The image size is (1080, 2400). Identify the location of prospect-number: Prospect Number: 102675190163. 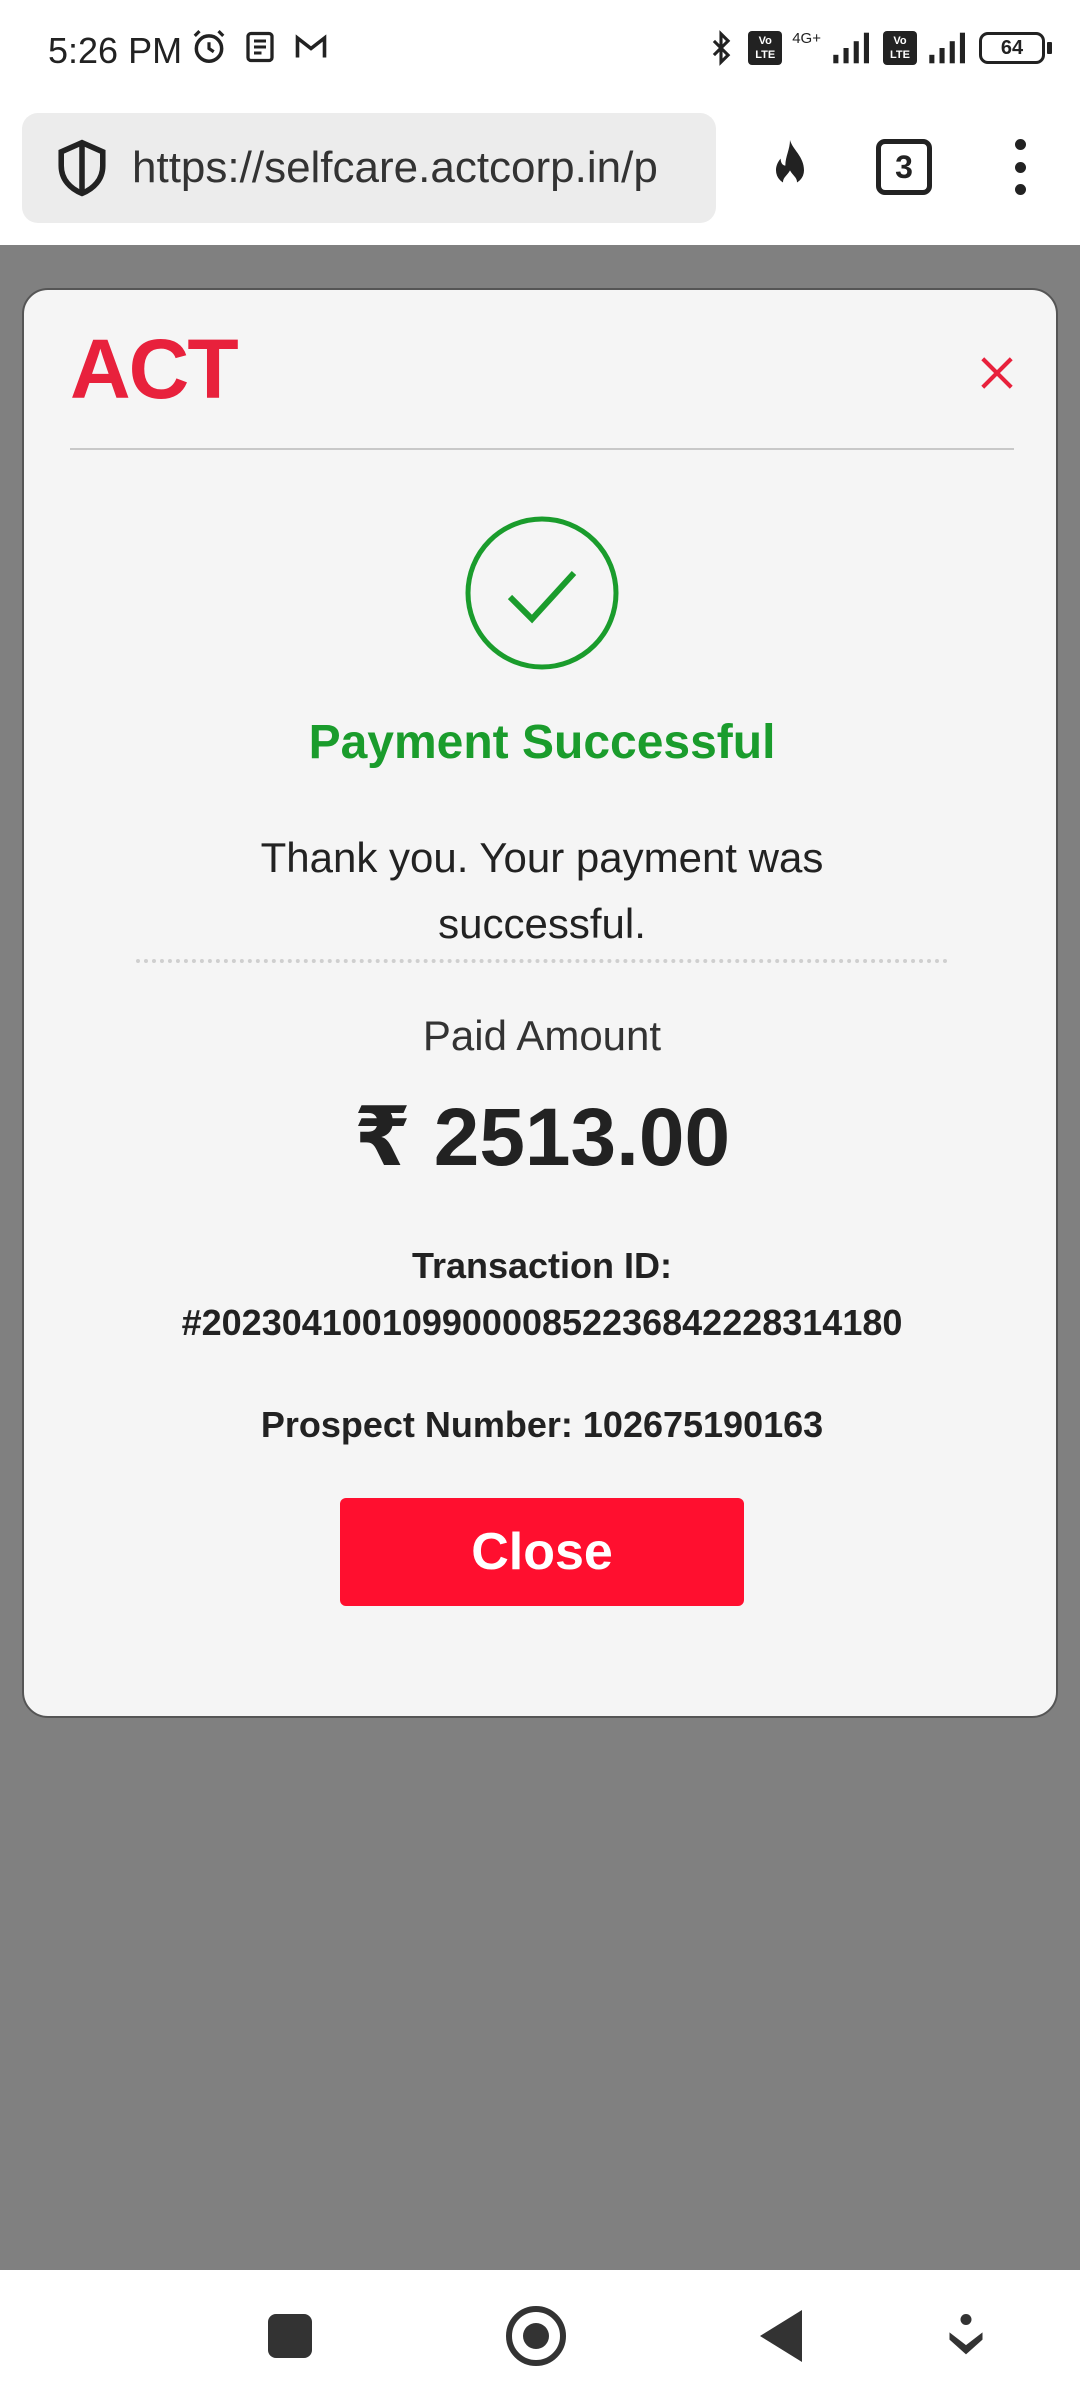
(542, 1424).